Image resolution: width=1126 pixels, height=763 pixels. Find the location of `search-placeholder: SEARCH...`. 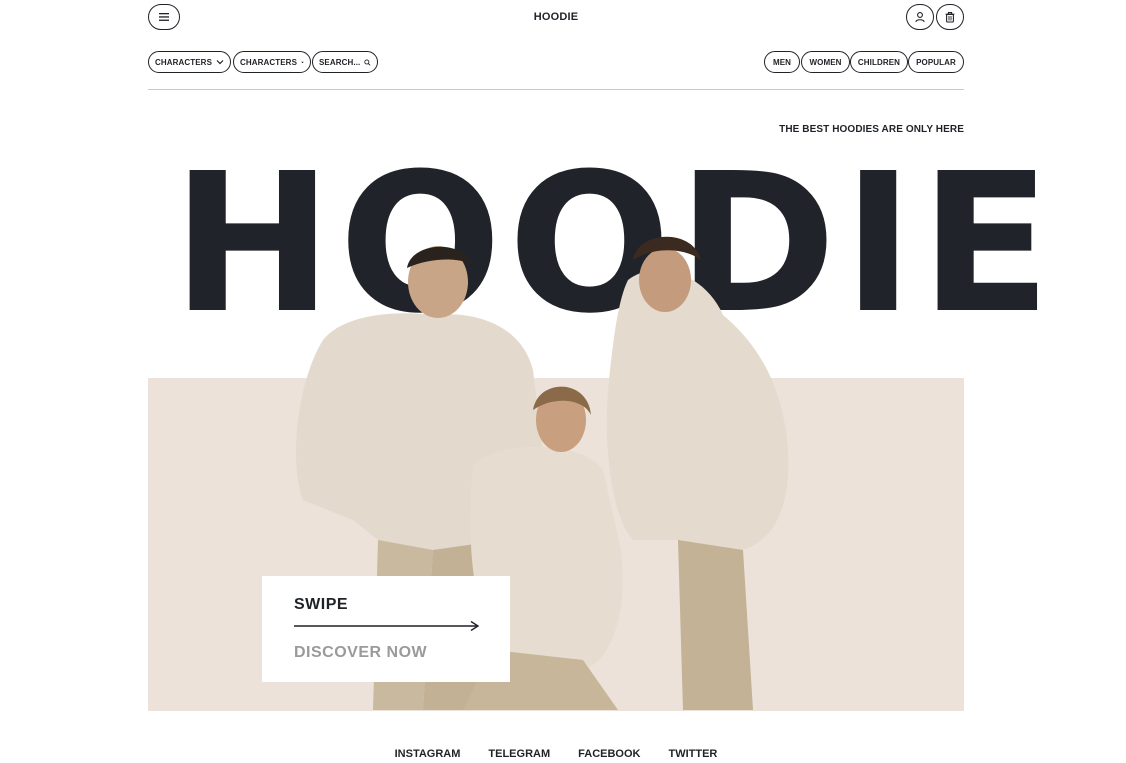

search-placeholder: SEARCH... is located at coordinates (340, 62).